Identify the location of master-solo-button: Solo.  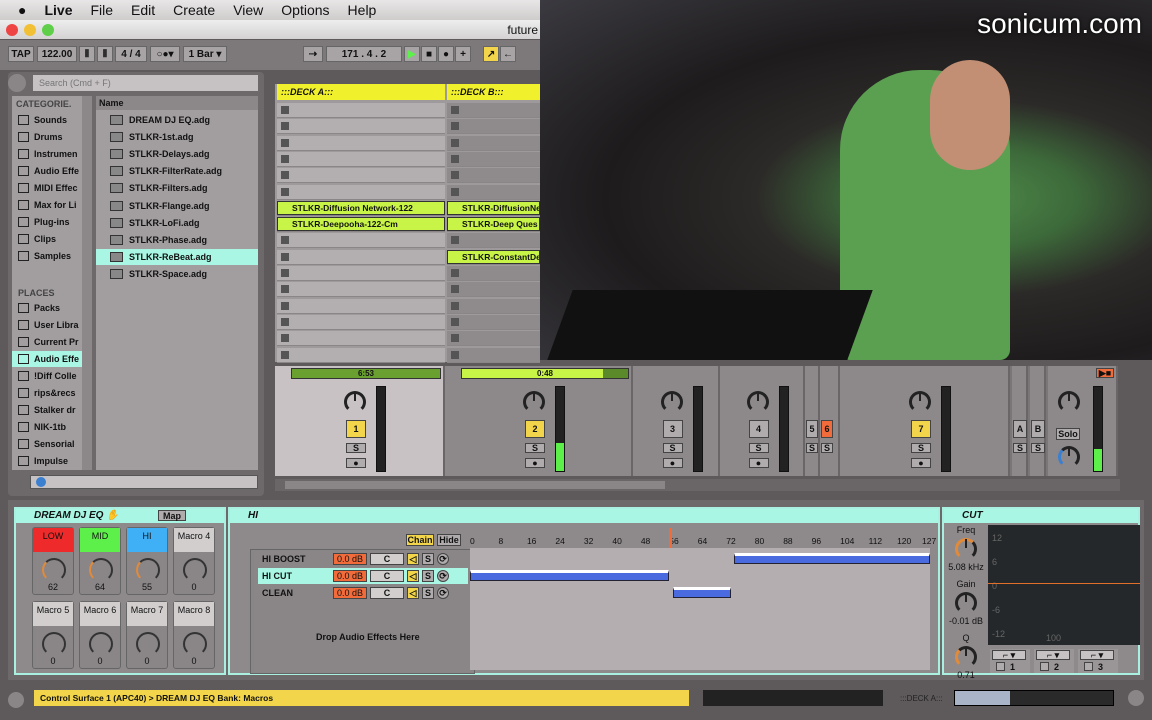
(1068, 434).